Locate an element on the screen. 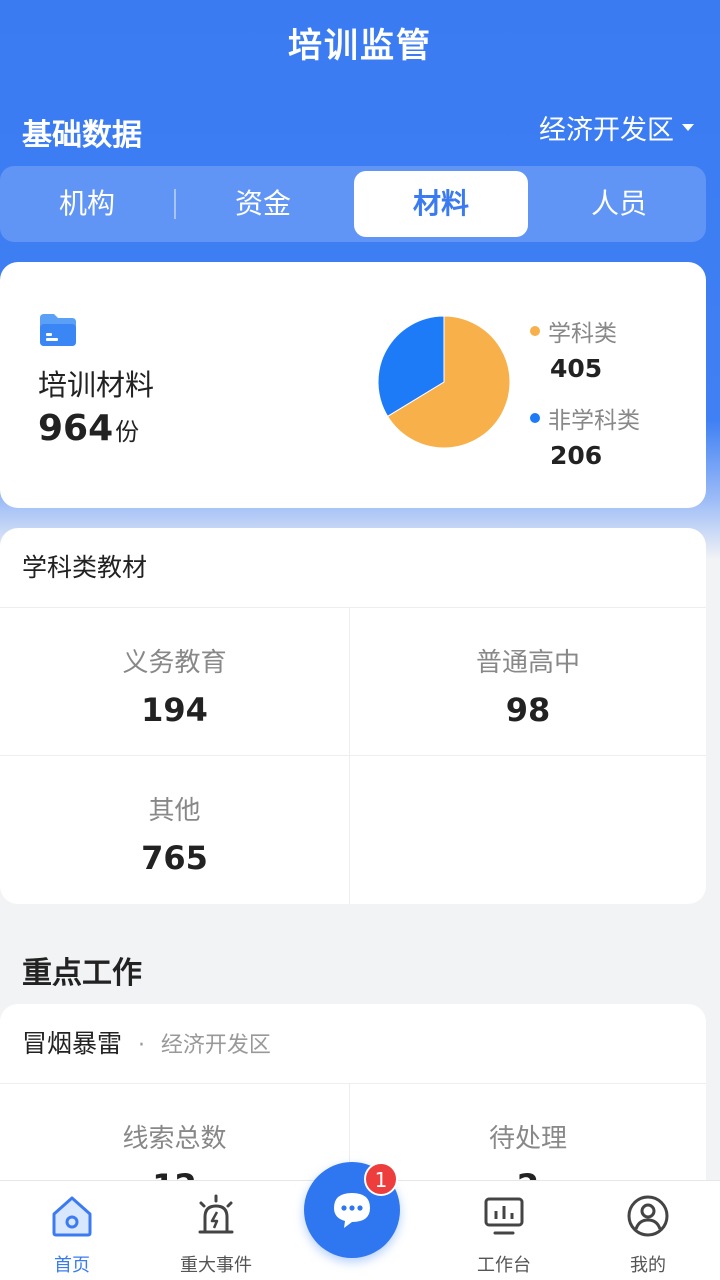 Image resolution: width=720 pixels, height=1280 pixels. nav-mine: 我的 is located at coordinates (648, 1230).